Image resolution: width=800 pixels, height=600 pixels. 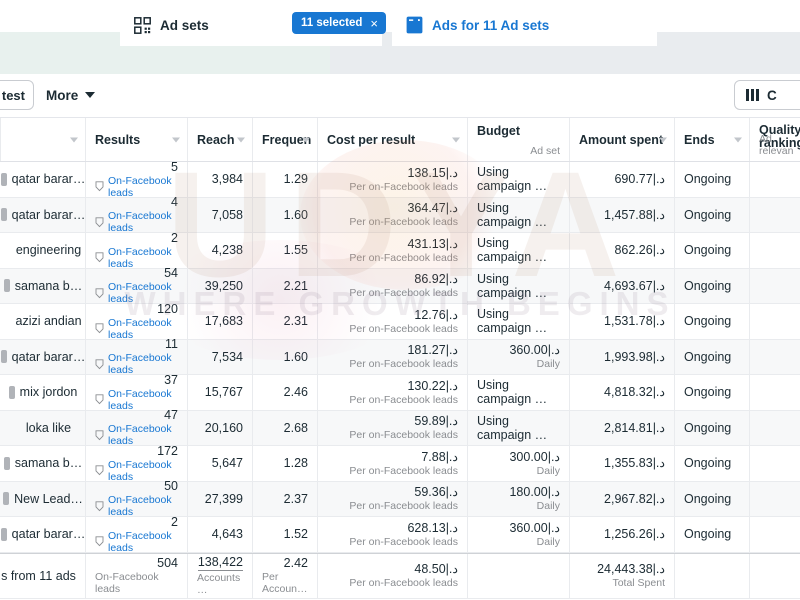 What do you see at coordinates (711, 575) in the screenshot?
I see `summary-ends-cell` at bounding box center [711, 575].